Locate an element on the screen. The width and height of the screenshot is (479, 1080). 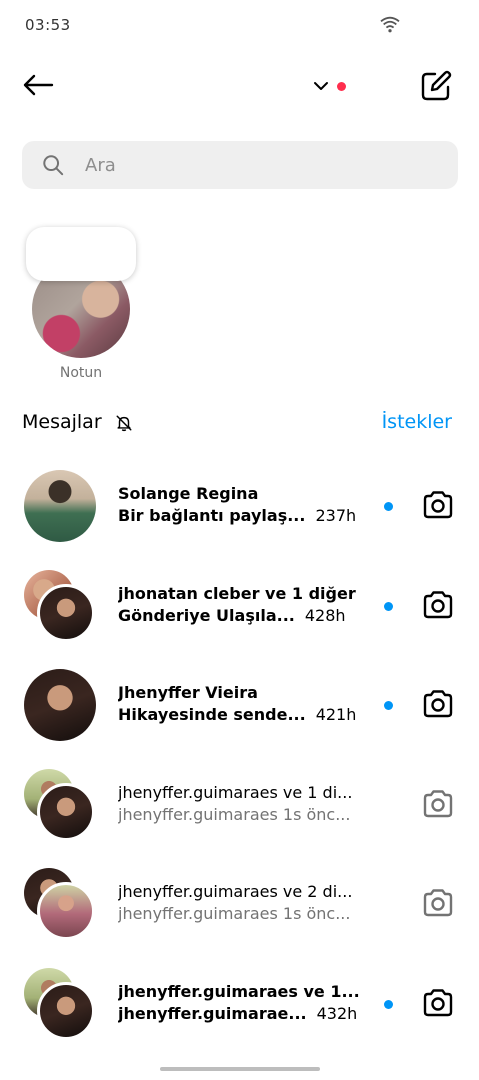
search-input is located at coordinates (255, 165).